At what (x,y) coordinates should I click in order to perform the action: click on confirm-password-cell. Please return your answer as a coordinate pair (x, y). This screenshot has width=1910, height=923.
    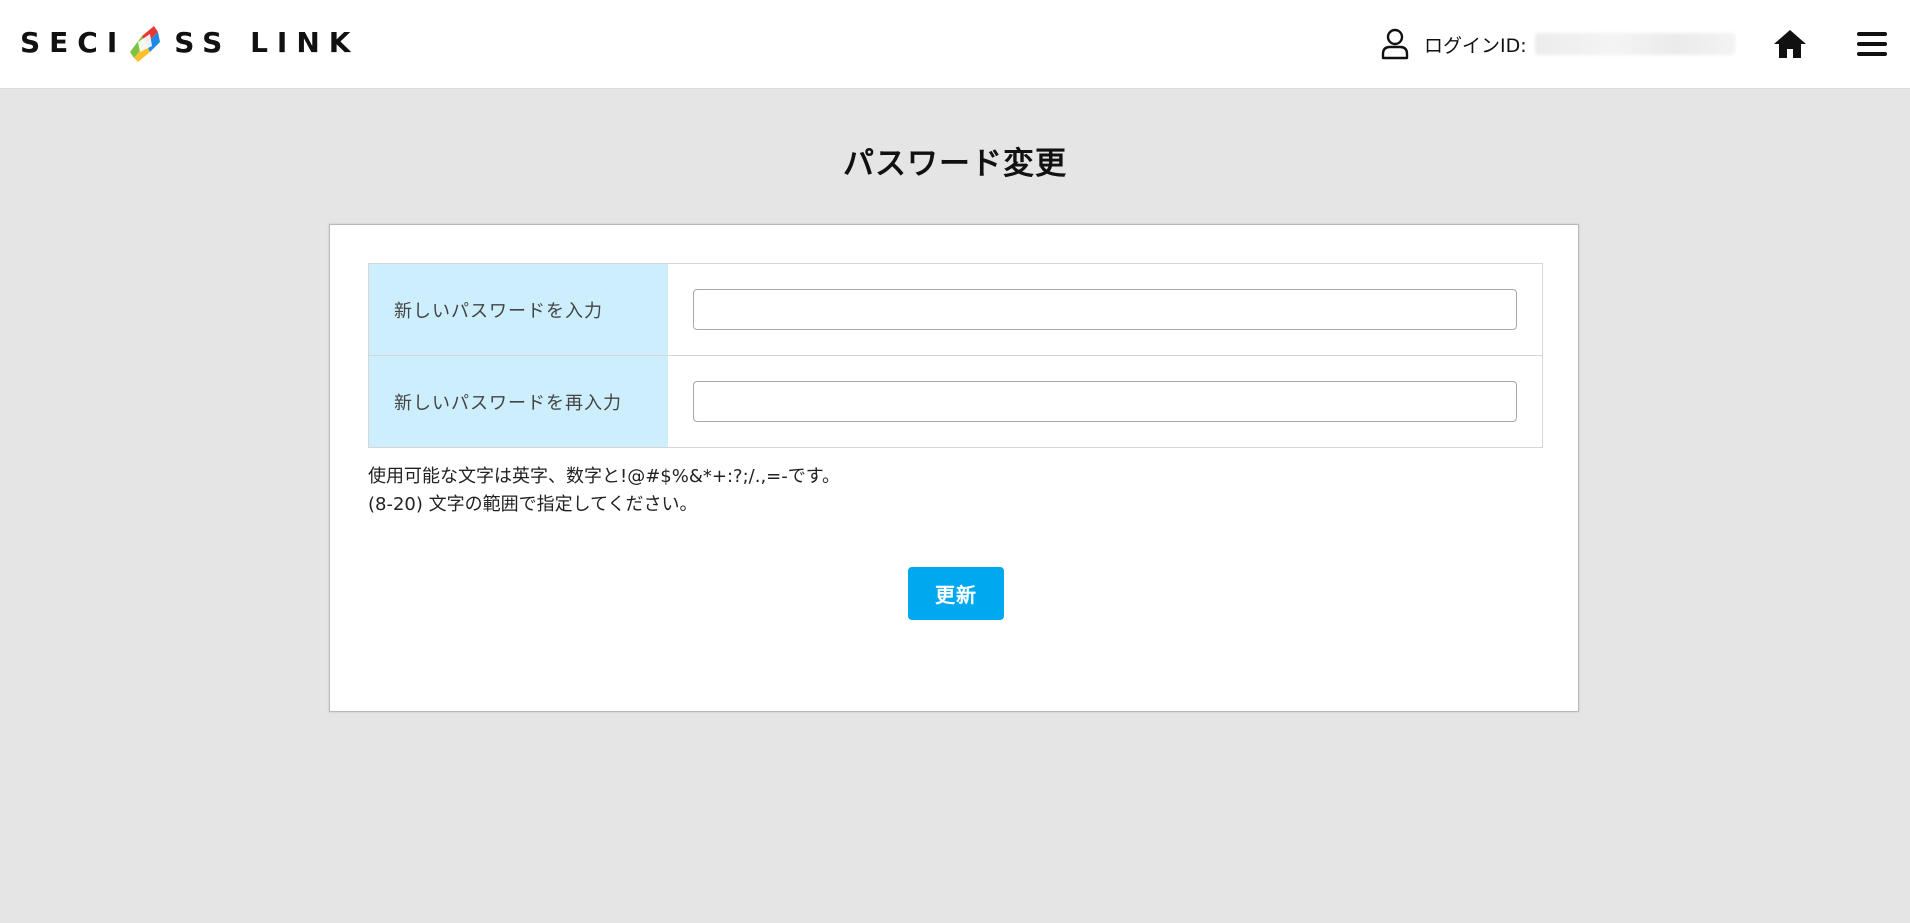
    Looking at the image, I should click on (1105, 401).